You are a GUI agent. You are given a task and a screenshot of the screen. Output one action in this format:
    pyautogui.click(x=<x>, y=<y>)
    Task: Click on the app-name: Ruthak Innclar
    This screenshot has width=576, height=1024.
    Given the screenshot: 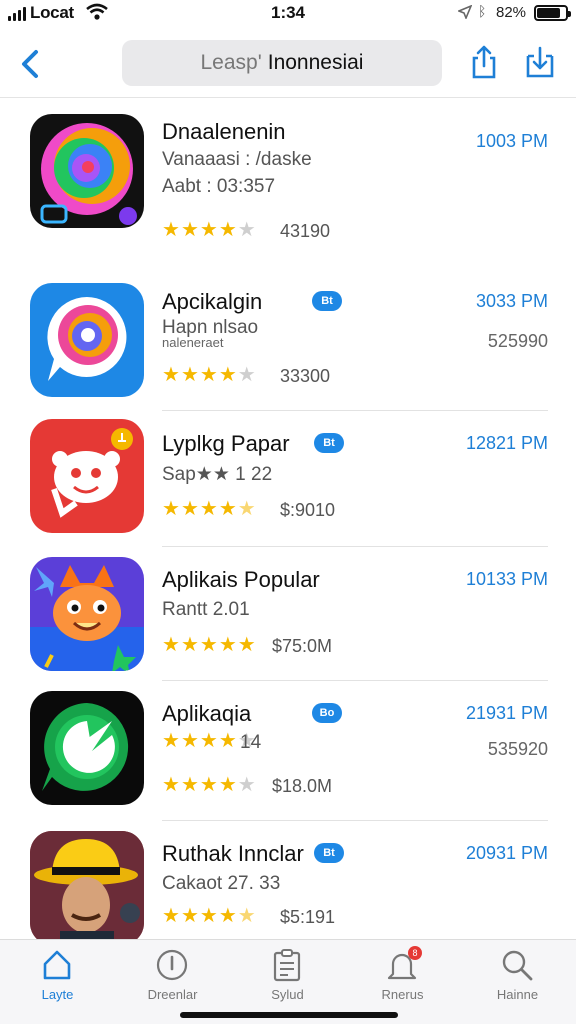 What is the action you would take?
    pyautogui.click(x=233, y=853)
    